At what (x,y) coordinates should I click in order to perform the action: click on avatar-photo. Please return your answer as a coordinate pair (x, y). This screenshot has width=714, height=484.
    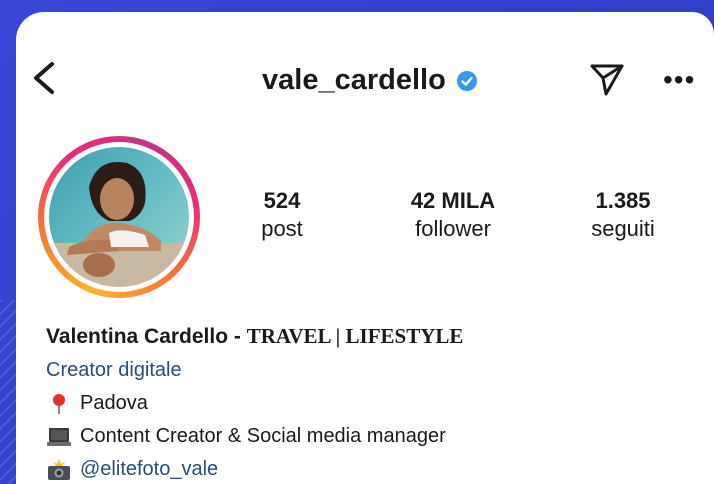
    Looking at the image, I should click on (119, 217).